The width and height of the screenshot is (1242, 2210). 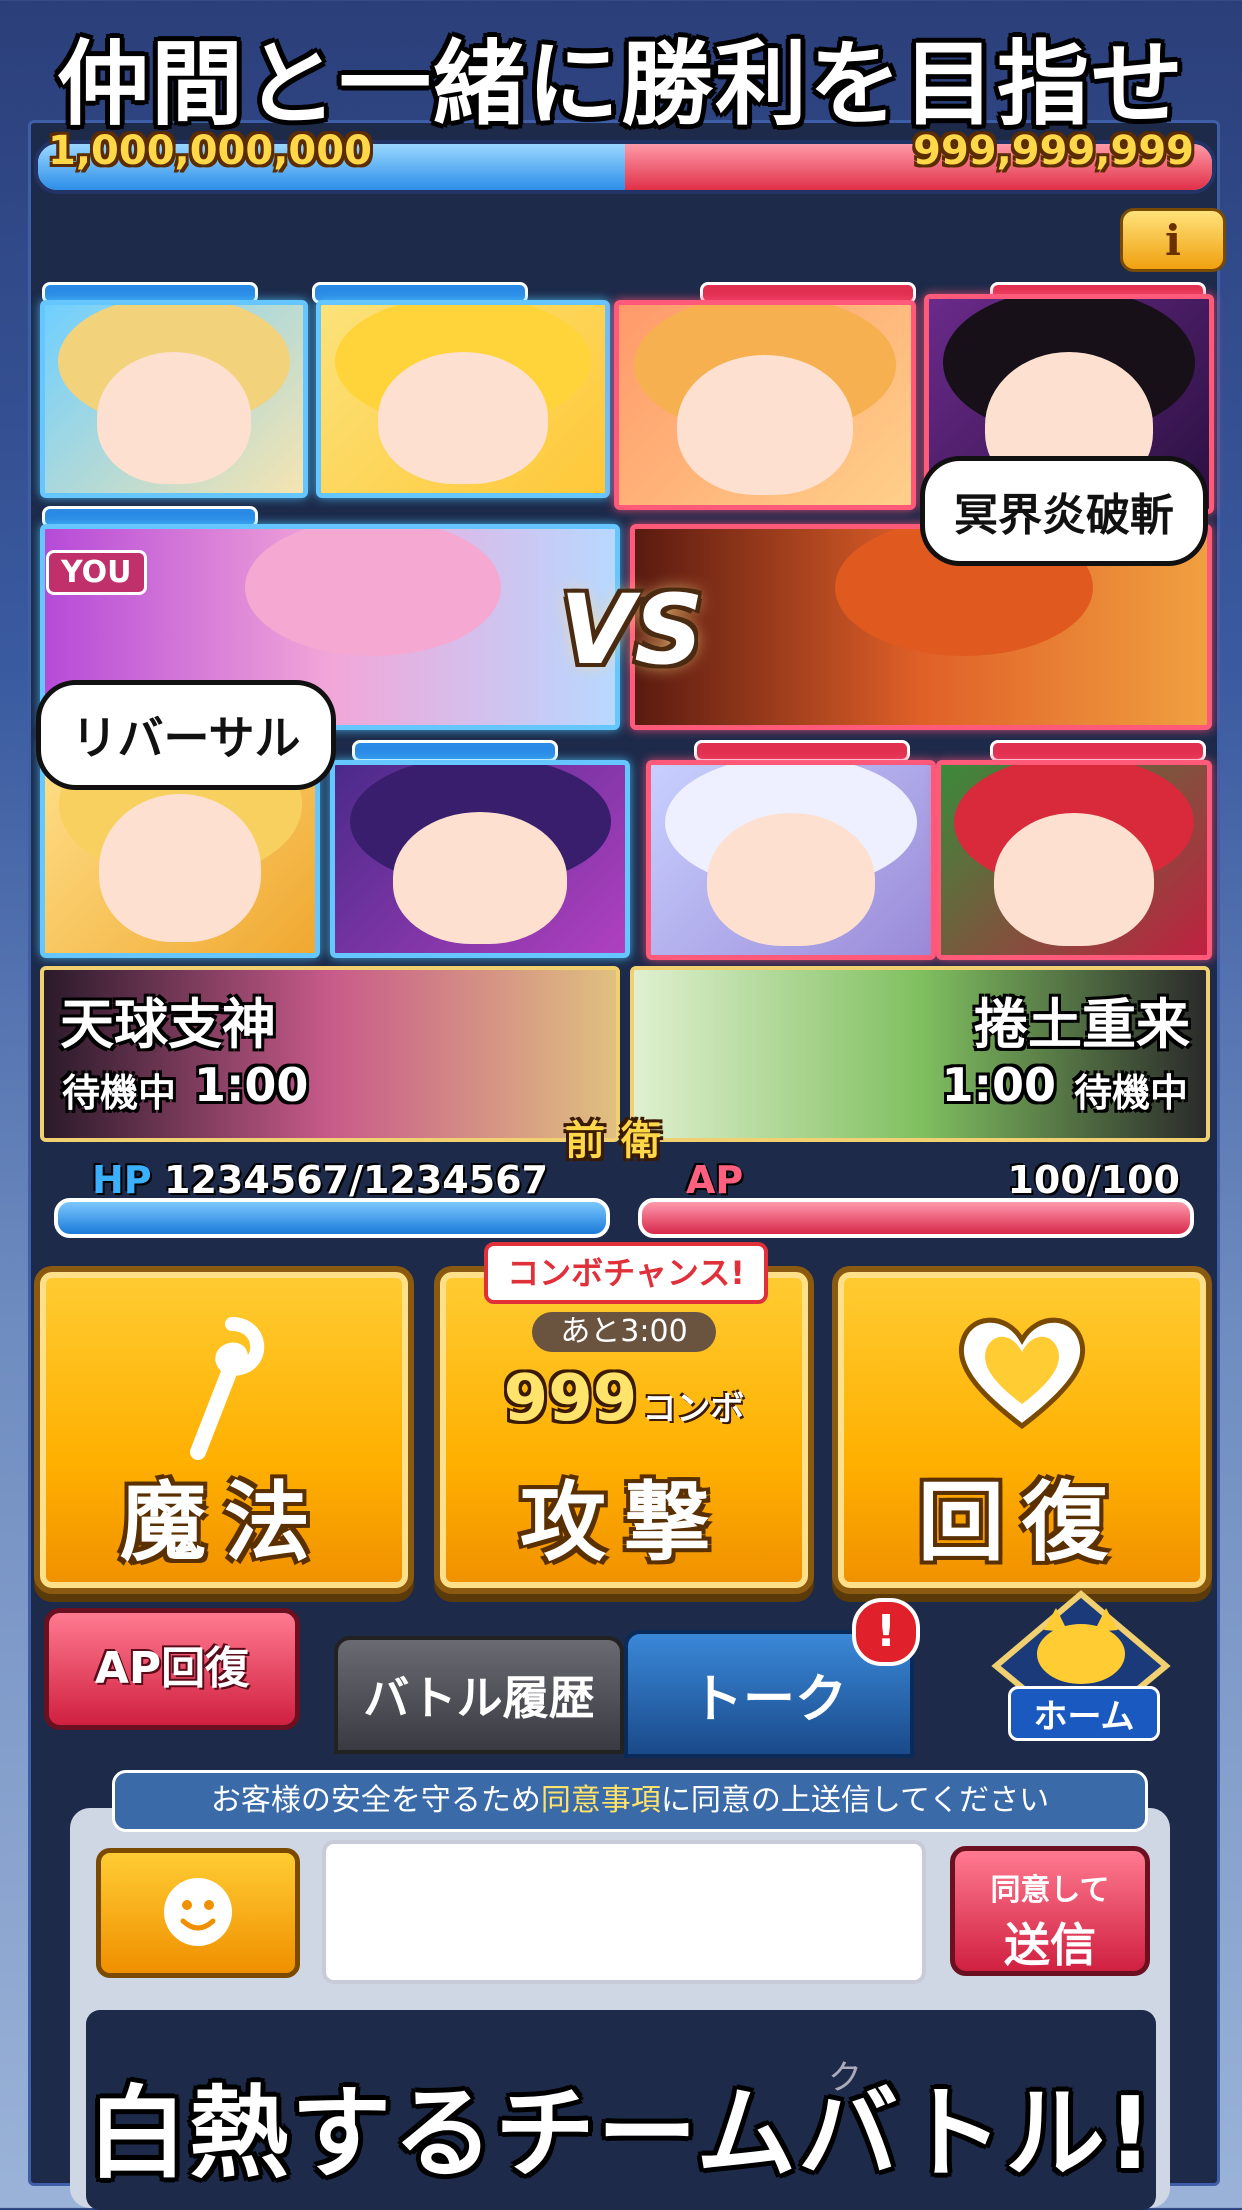 I want to click on skill-bubble-right: 冥界炎破斬, so click(x=1064, y=511).